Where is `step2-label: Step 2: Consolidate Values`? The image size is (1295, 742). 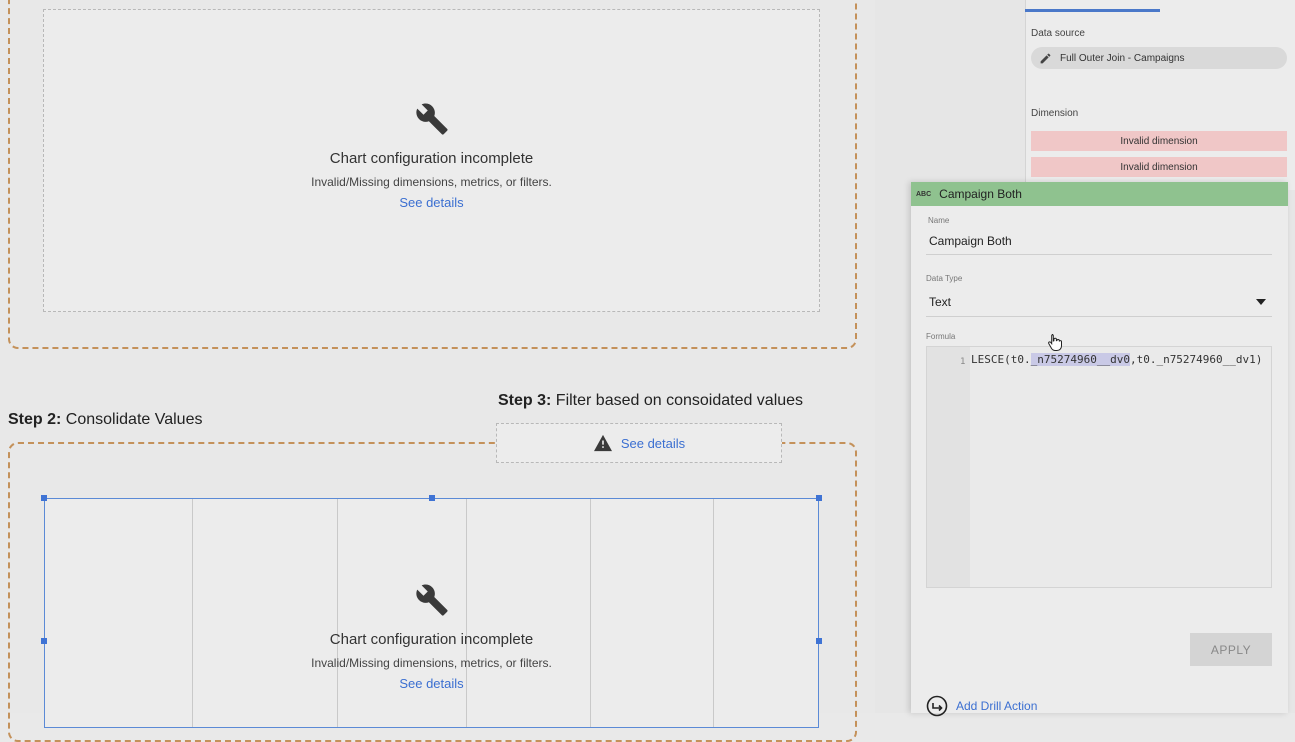
step2-label: Step 2: Consolidate Values is located at coordinates (105, 420).